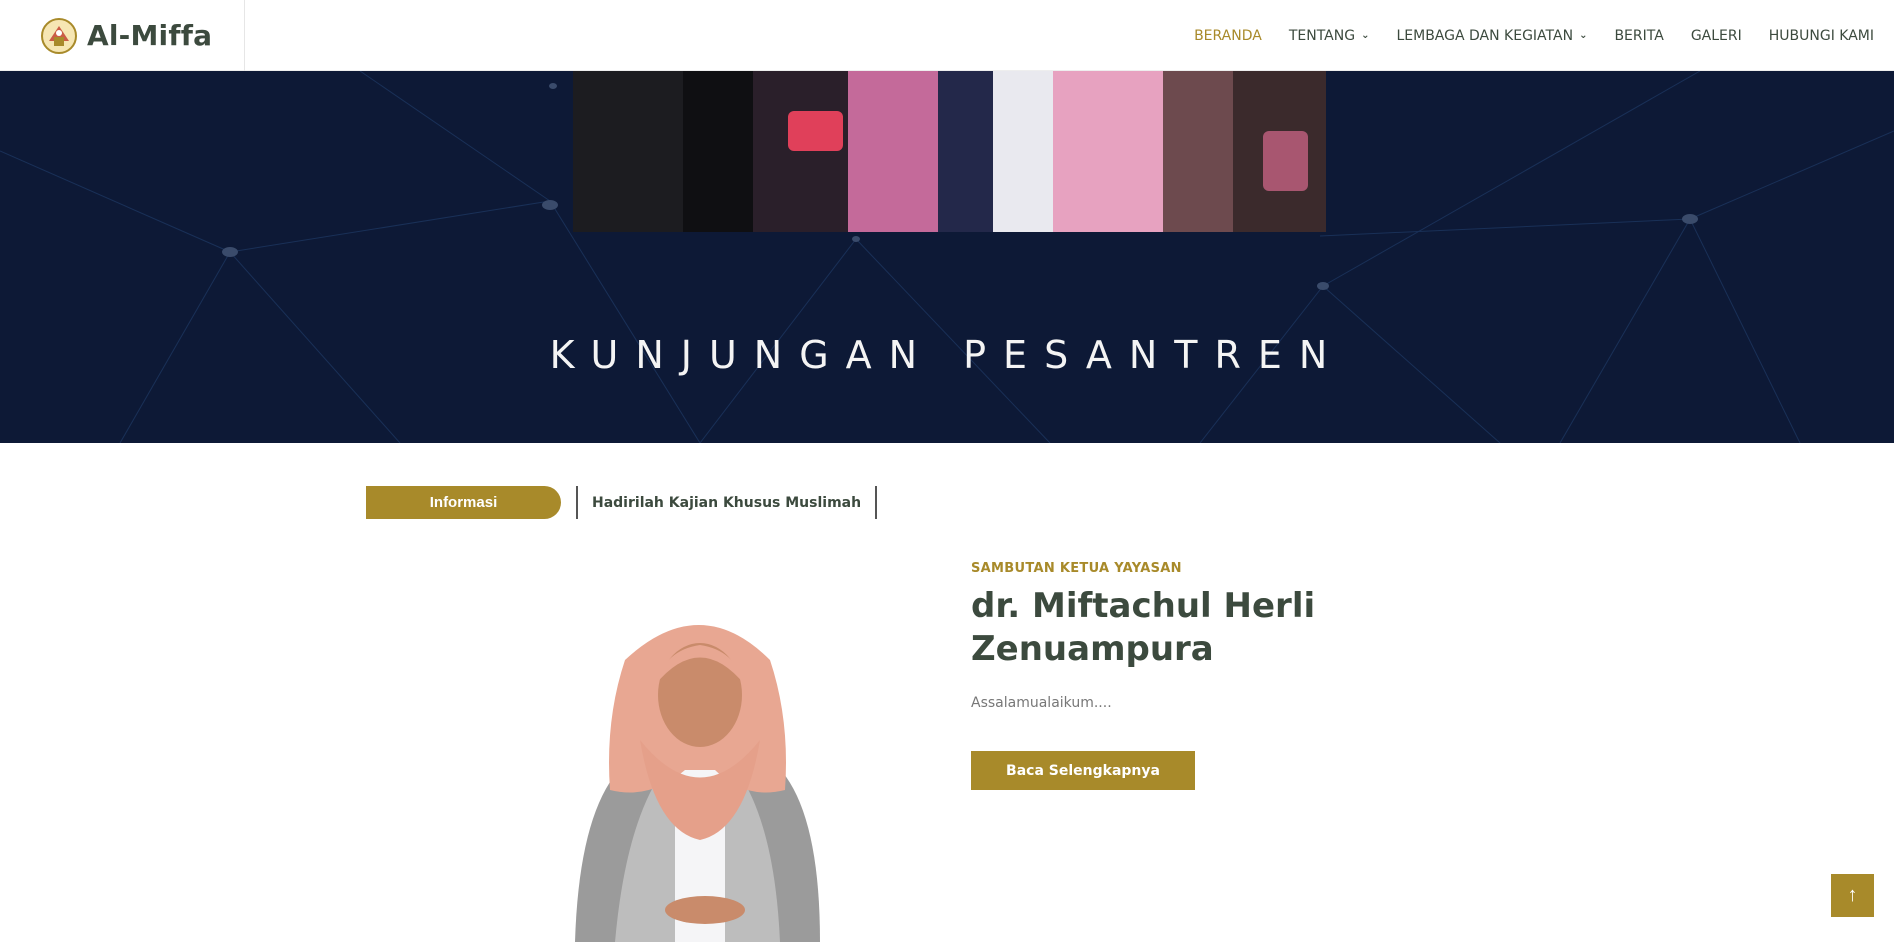 The image size is (1894, 947). What do you see at coordinates (726, 503) in the screenshot?
I see `ticker-message: Hadirilah Kajian Khusus Muslimah` at bounding box center [726, 503].